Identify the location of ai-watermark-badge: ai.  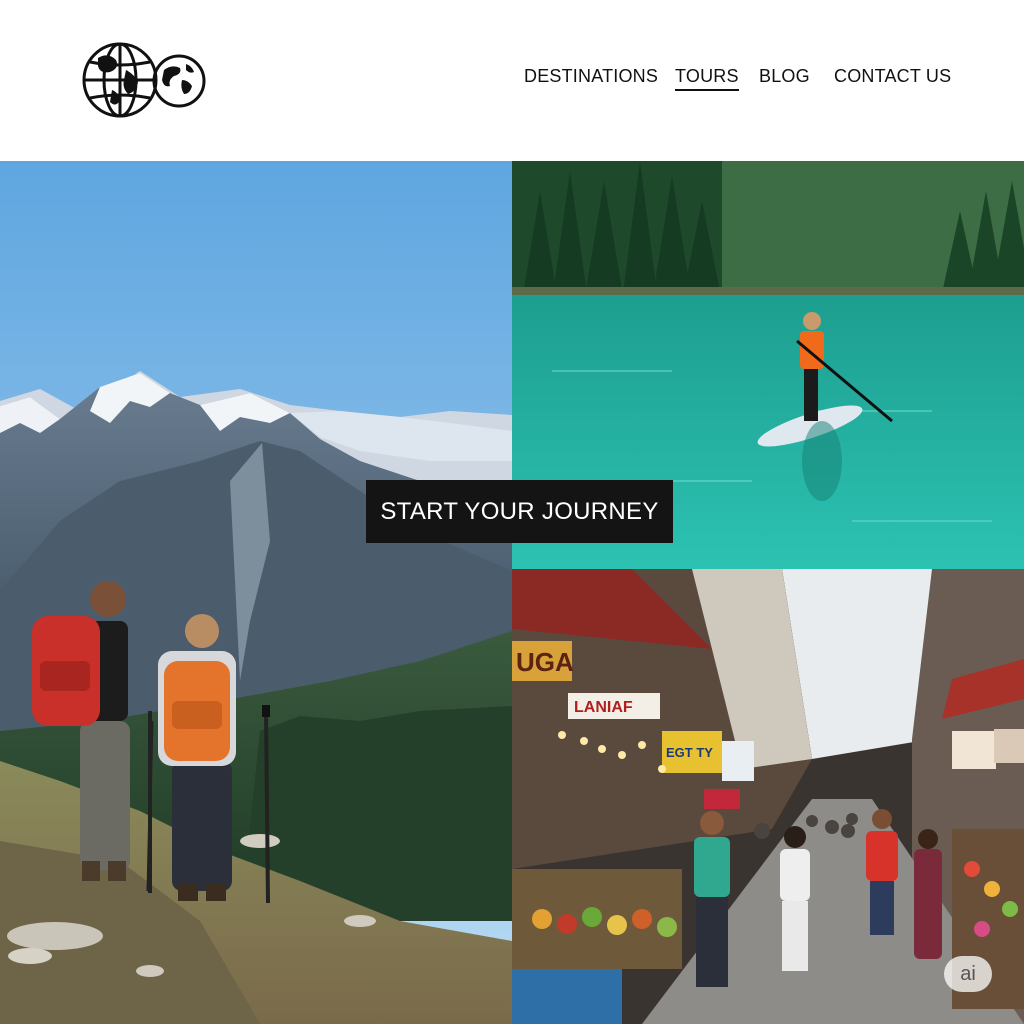
(968, 974).